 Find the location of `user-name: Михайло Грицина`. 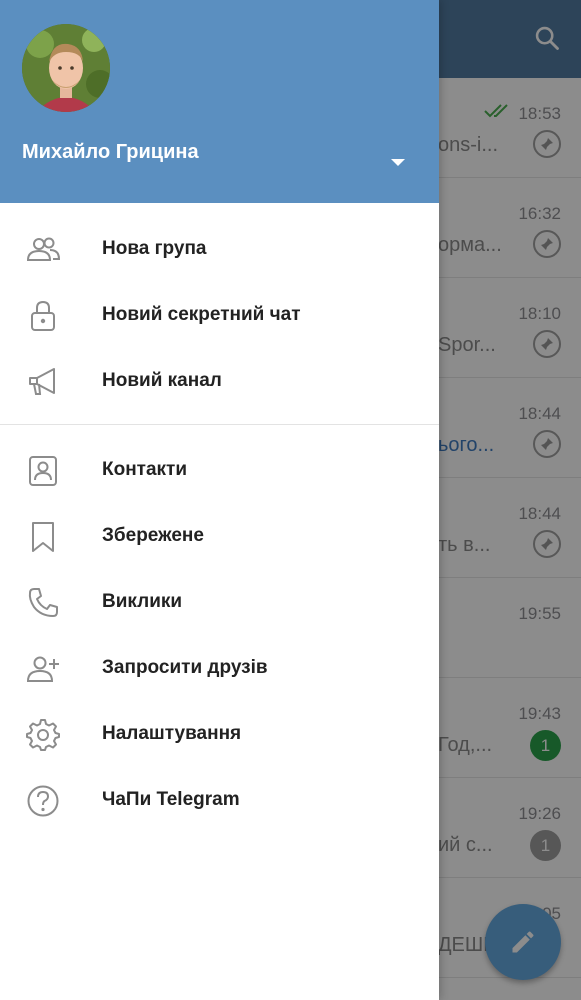

user-name: Михайло Грицина is located at coordinates (110, 152).